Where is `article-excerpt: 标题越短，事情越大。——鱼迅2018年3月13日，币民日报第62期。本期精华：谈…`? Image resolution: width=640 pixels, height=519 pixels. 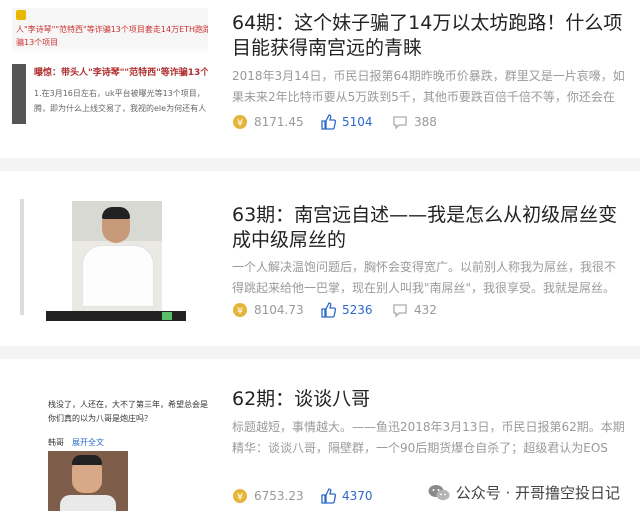
article-excerpt: 标题越短，事情越大。——鱼迅2018年3月13日，币民日报第62期。本期精华：谈… is located at coordinates (428, 437).